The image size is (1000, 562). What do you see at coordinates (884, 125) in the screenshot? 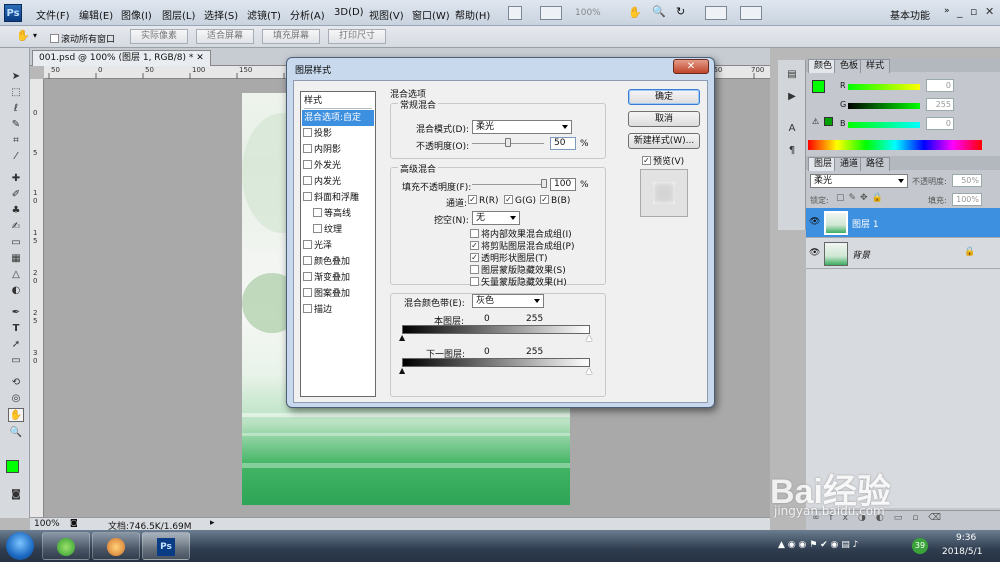
I see `blue-slider` at bounding box center [884, 125].